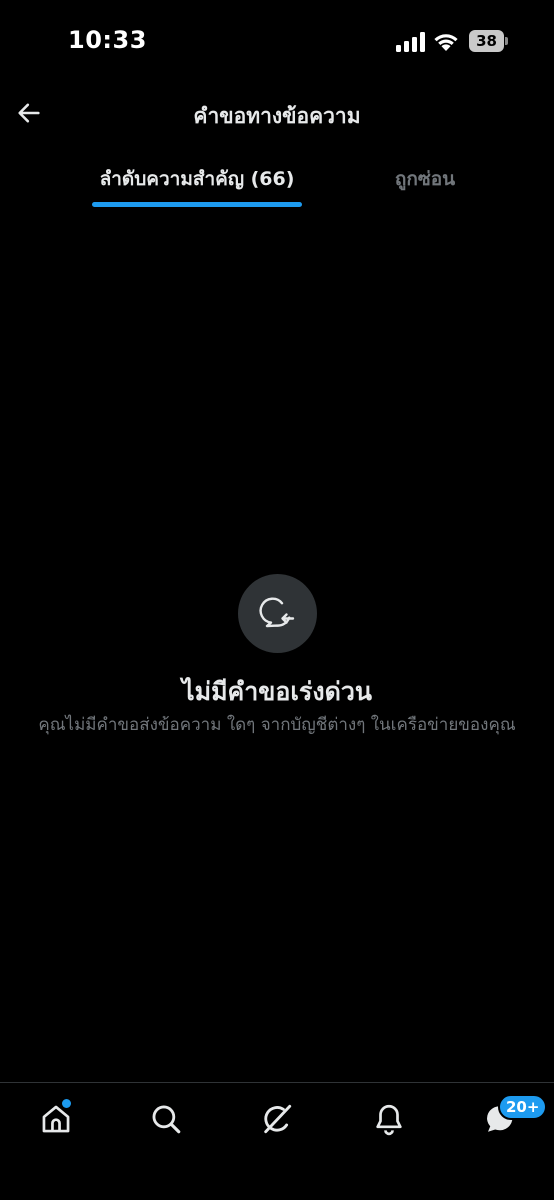 The image size is (554, 1200). Describe the element at coordinates (66, 1103) in the screenshot. I see `home-notification-dot` at that location.